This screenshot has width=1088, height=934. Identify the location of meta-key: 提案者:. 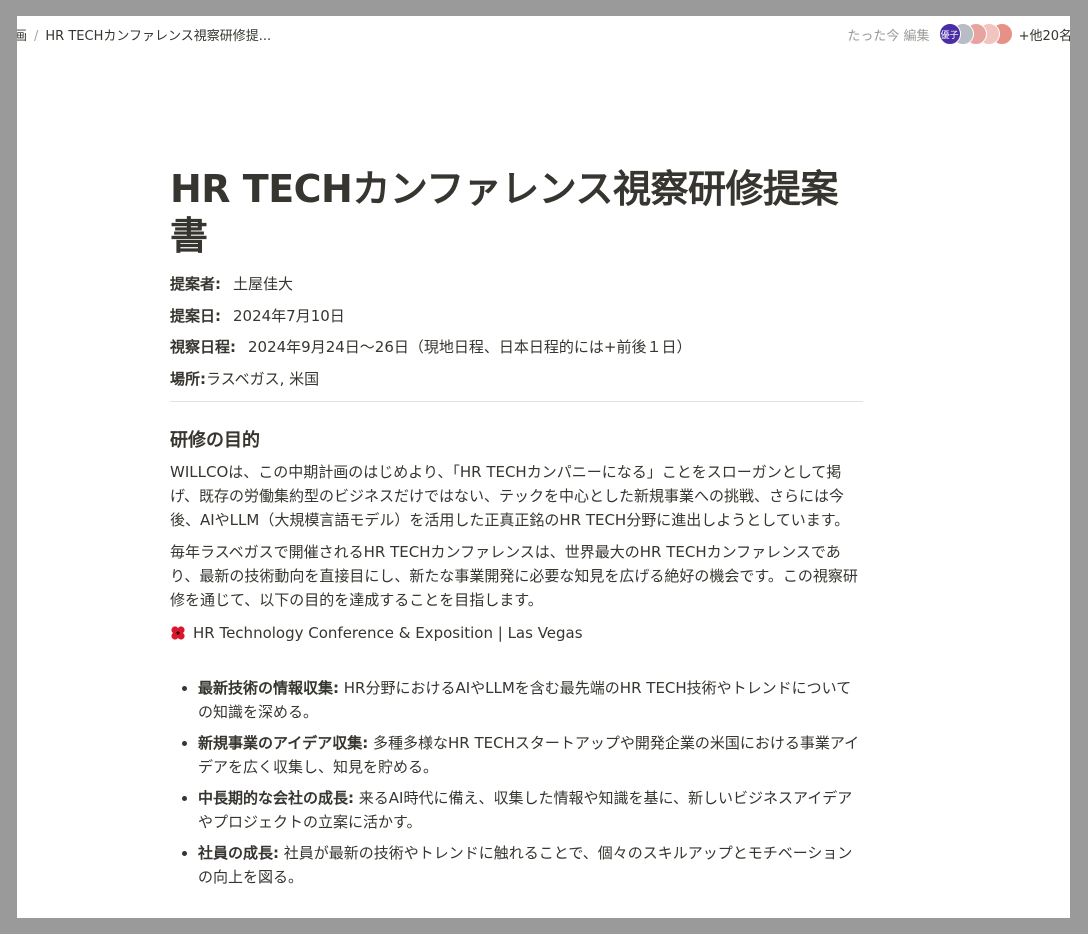
(195, 284).